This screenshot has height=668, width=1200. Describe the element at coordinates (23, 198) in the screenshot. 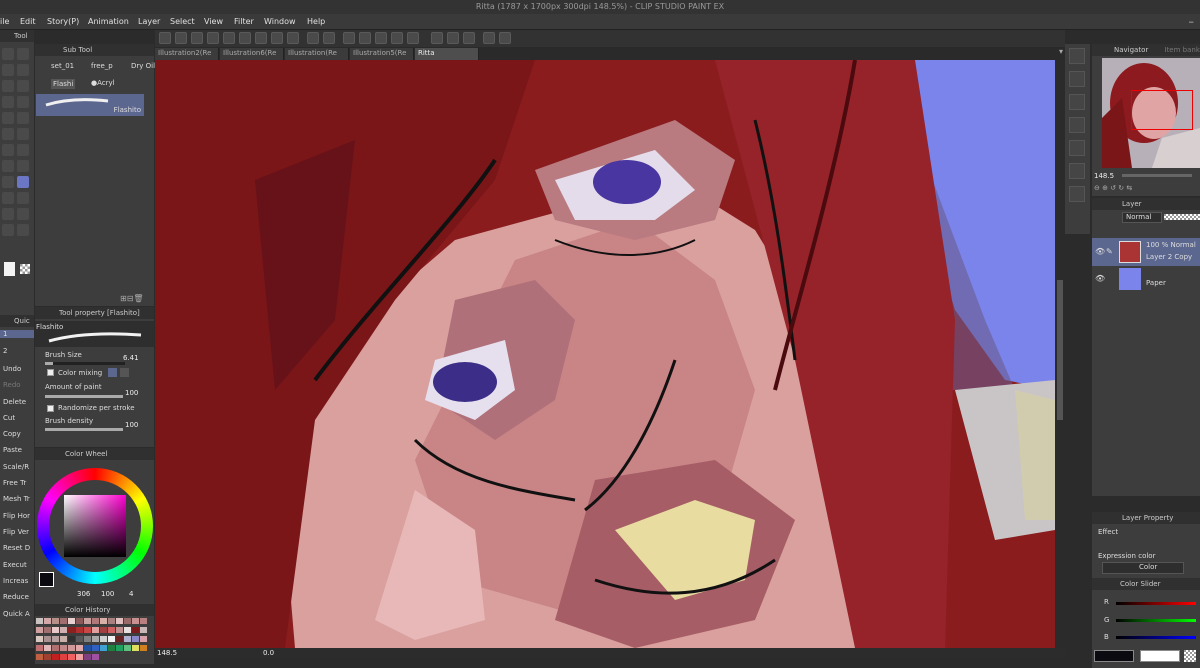

I see `frame-tool-icon` at that location.